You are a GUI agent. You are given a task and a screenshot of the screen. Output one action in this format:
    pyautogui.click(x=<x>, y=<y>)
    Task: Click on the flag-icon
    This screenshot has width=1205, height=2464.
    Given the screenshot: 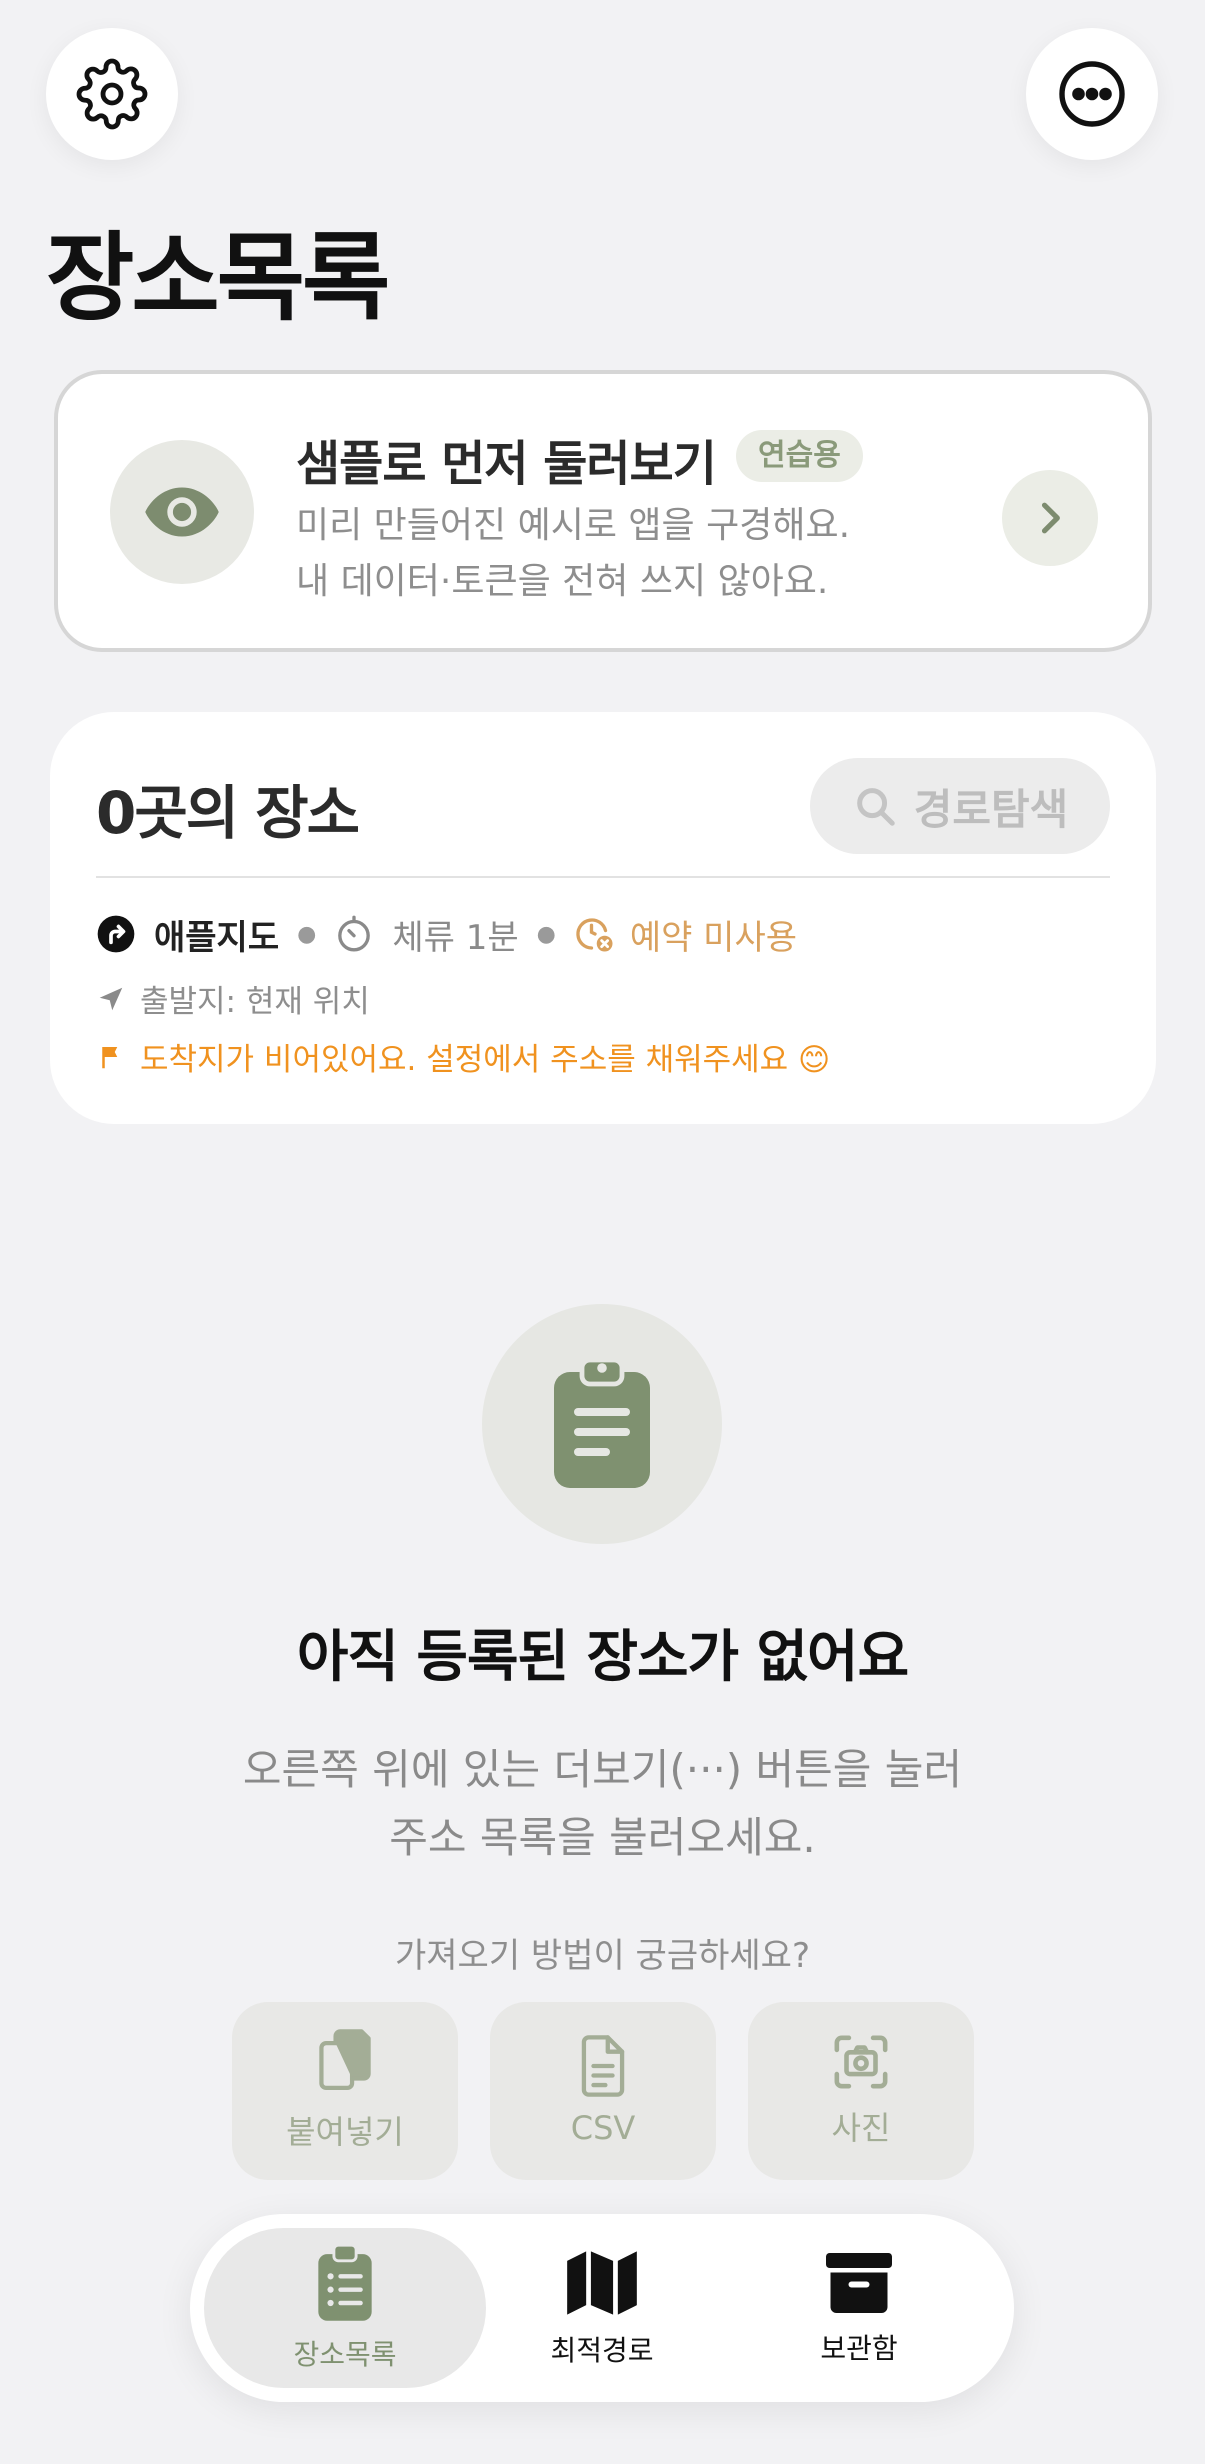 What is the action you would take?
    pyautogui.click(x=110, y=1057)
    